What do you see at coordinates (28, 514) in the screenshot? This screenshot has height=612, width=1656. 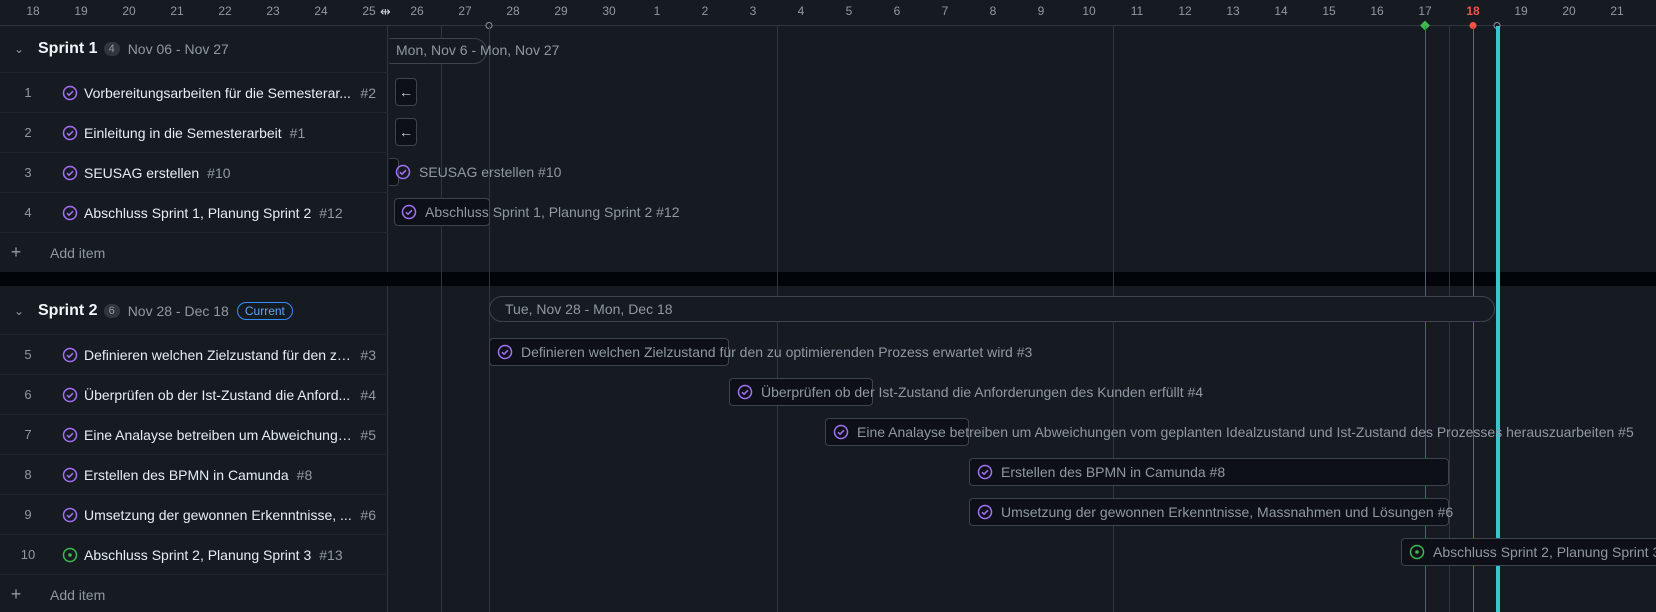 I see `row-number: 9` at bounding box center [28, 514].